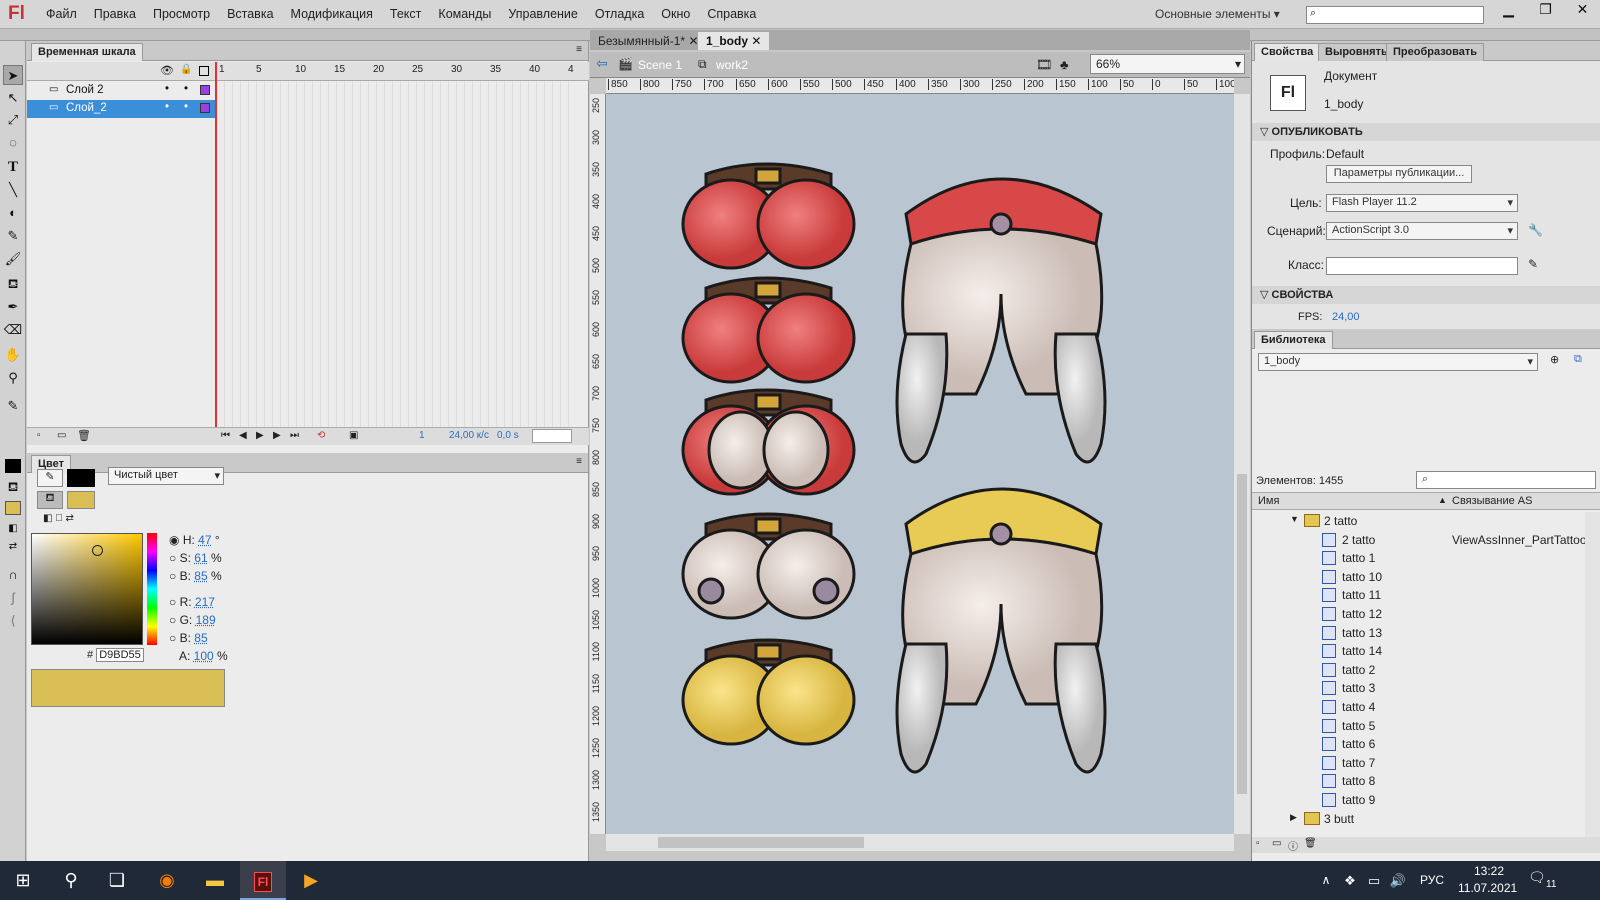 The width and height of the screenshot is (1600, 900). Describe the element at coordinates (1492, 501) in the screenshot. I see `col-linkage: Связывание AS` at that location.